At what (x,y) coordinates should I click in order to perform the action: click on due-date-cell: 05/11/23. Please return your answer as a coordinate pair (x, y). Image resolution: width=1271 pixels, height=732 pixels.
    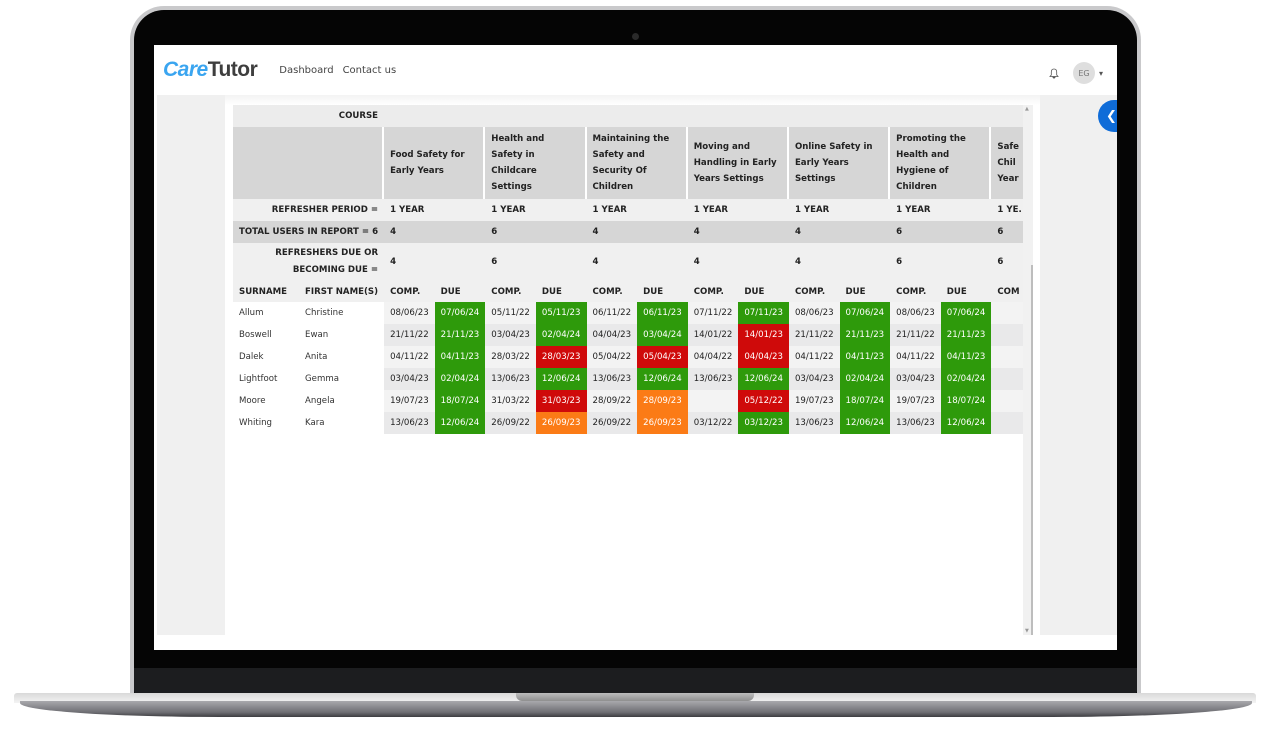
    Looking at the image, I should click on (561, 313).